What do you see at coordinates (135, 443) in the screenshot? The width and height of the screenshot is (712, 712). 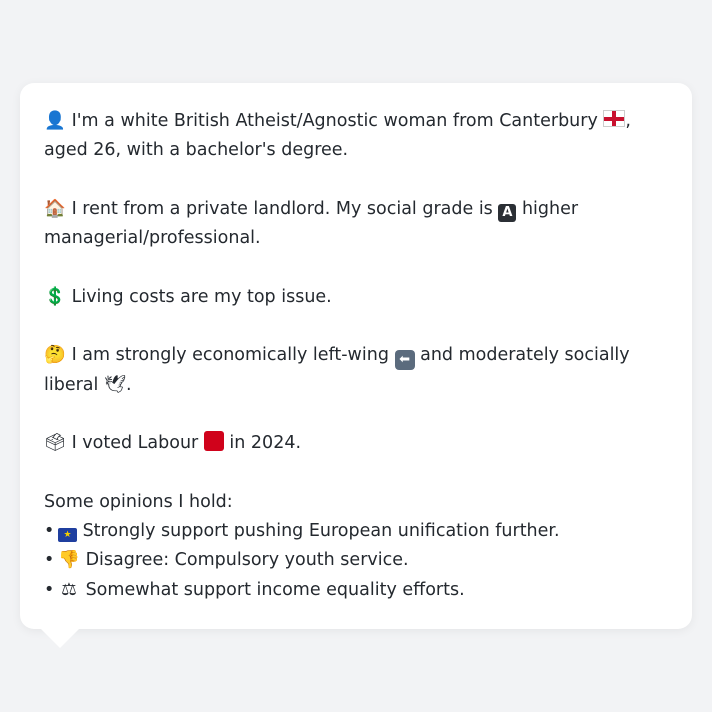 I see `vote-text: I voted Labour` at bounding box center [135, 443].